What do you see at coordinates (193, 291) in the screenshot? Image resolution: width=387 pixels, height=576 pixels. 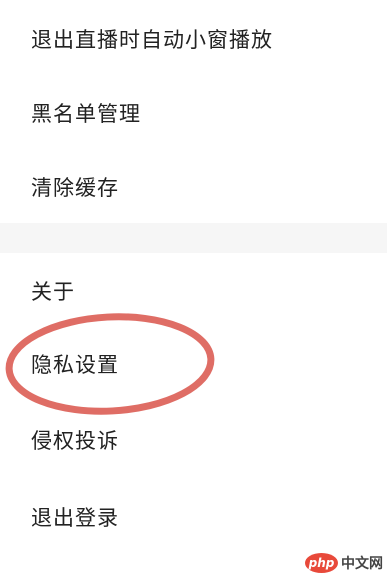 I see `menu-item-about: 关于` at bounding box center [193, 291].